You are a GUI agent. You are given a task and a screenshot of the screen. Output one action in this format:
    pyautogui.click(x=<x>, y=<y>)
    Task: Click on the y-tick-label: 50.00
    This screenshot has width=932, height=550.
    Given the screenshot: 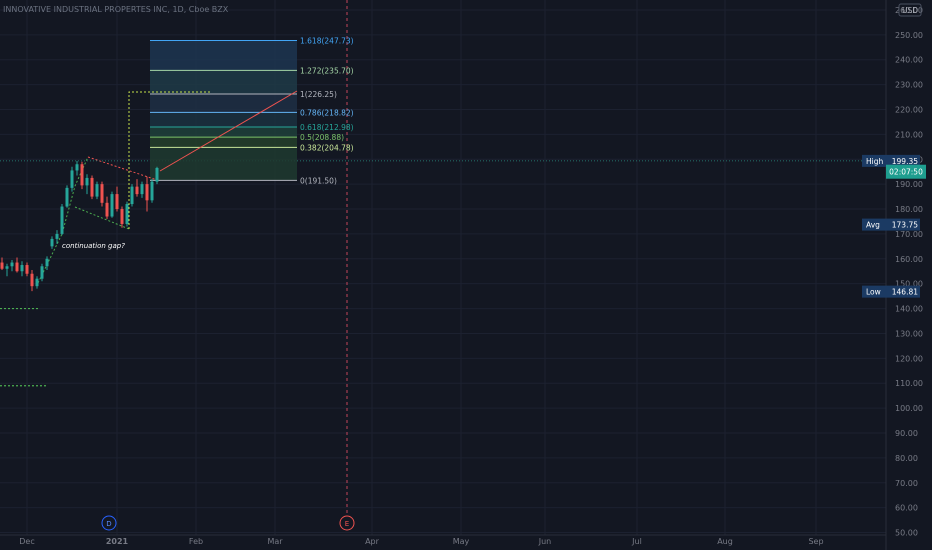 What is the action you would take?
    pyautogui.click(x=906, y=533)
    